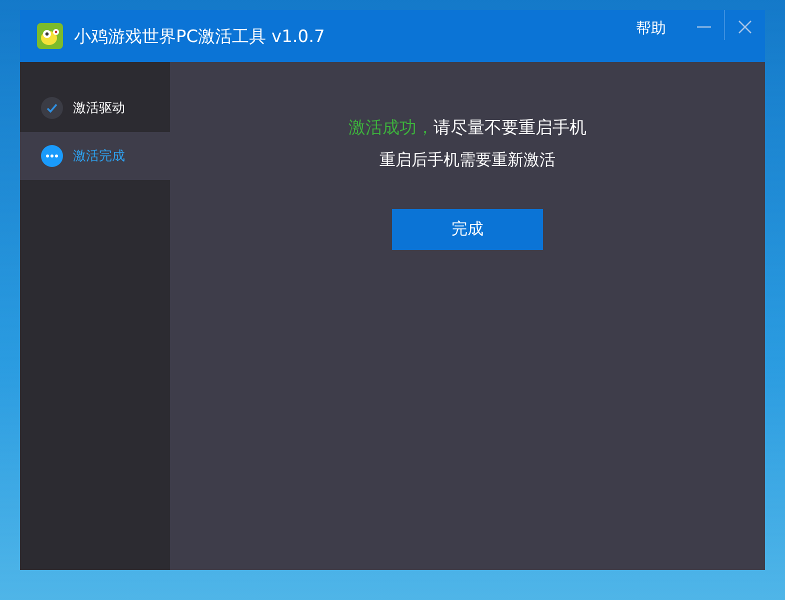 This screenshot has width=785, height=600. I want to click on close-icon, so click(745, 27).